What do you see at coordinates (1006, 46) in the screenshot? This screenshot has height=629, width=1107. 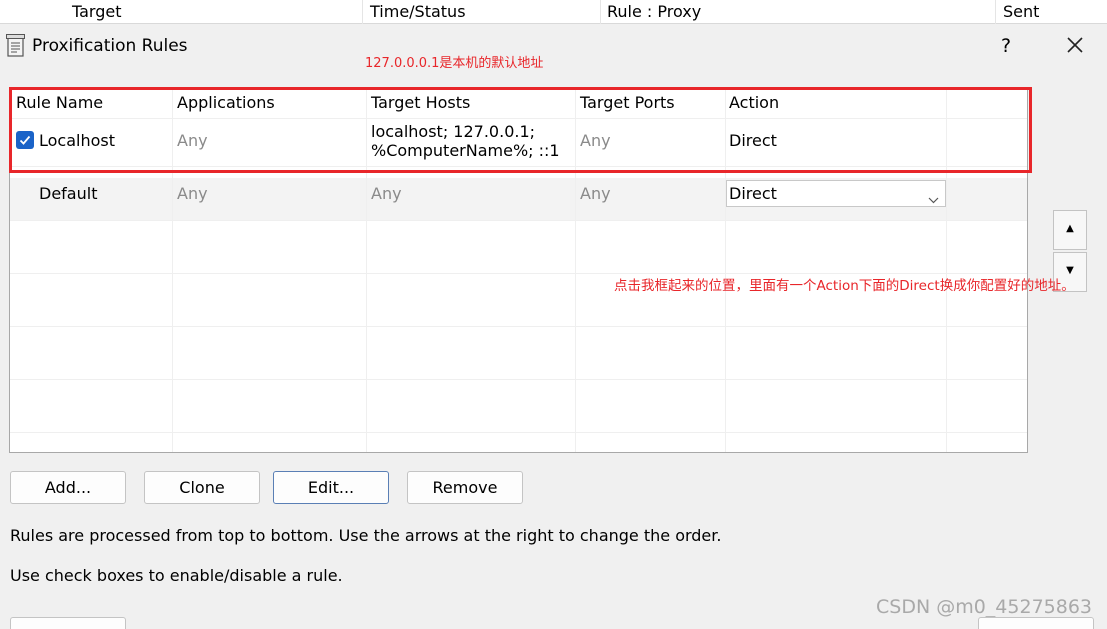 I see `help-button: ?` at bounding box center [1006, 46].